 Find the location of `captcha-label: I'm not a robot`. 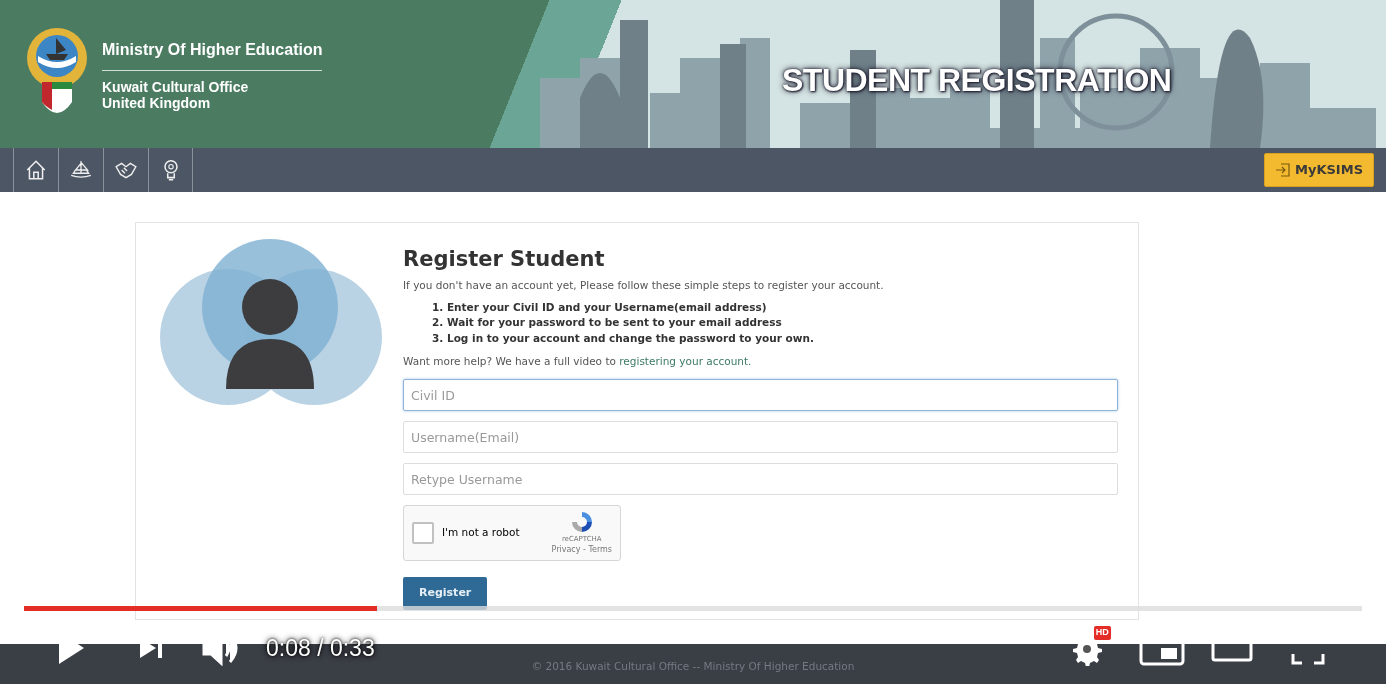

captcha-label: I'm not a robot is located at coordinates (481, 533).